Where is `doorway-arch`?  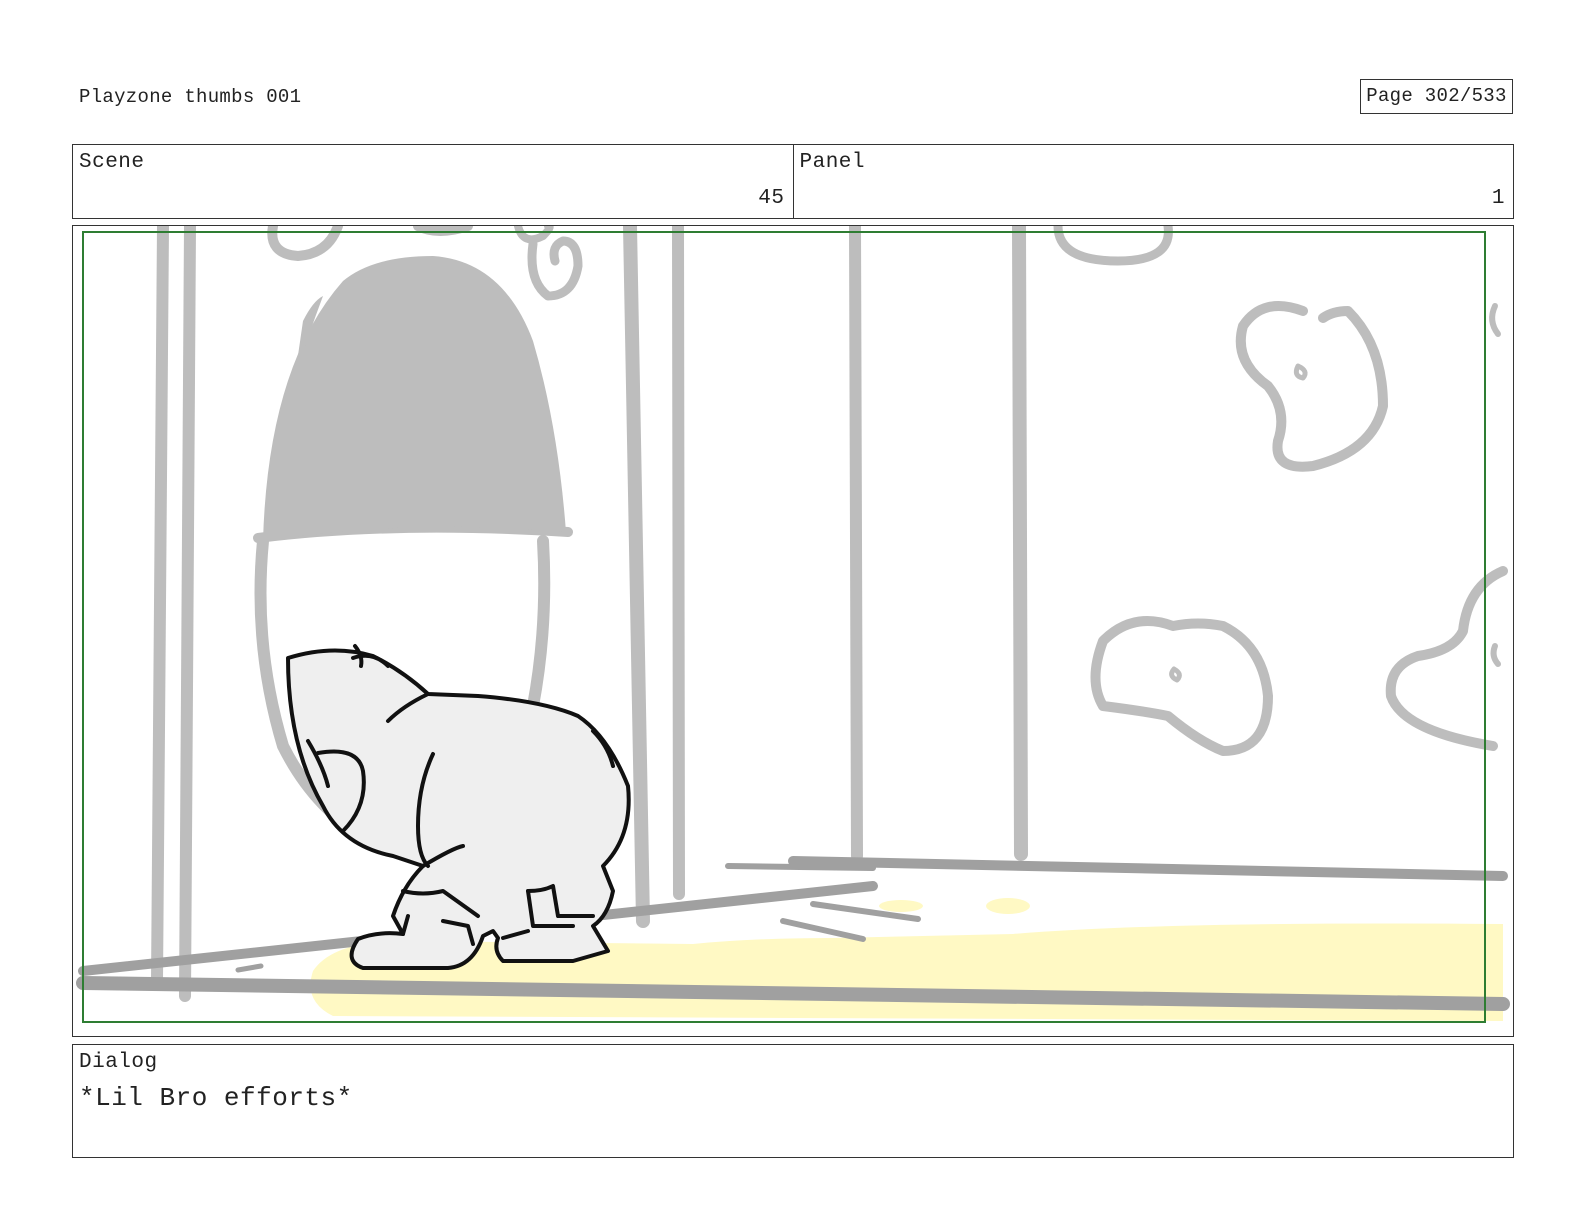 doorway-arch is located at coordinates (414, 398).